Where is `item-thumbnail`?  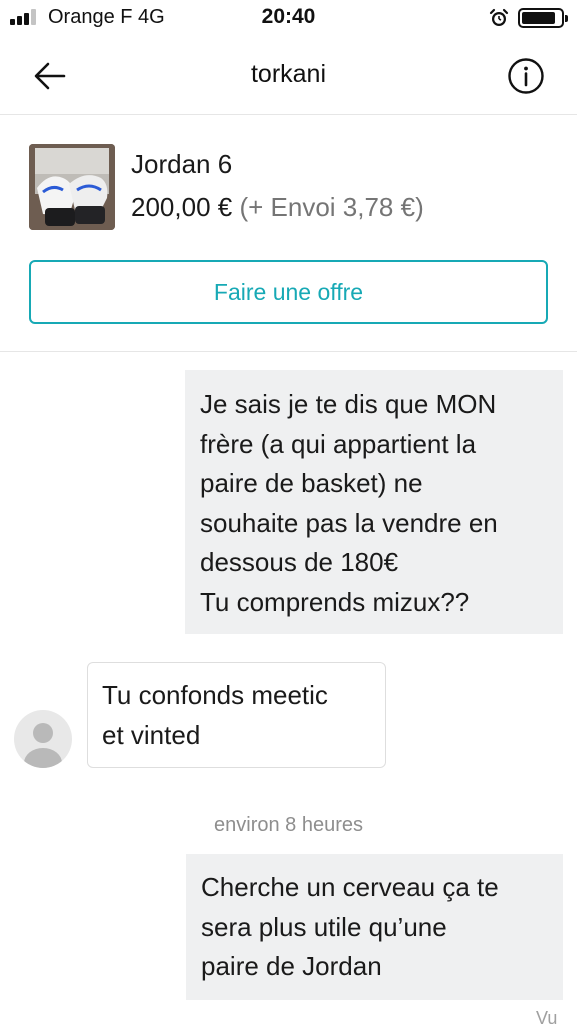 item-thumbnail is located at coordinates (72, 187).